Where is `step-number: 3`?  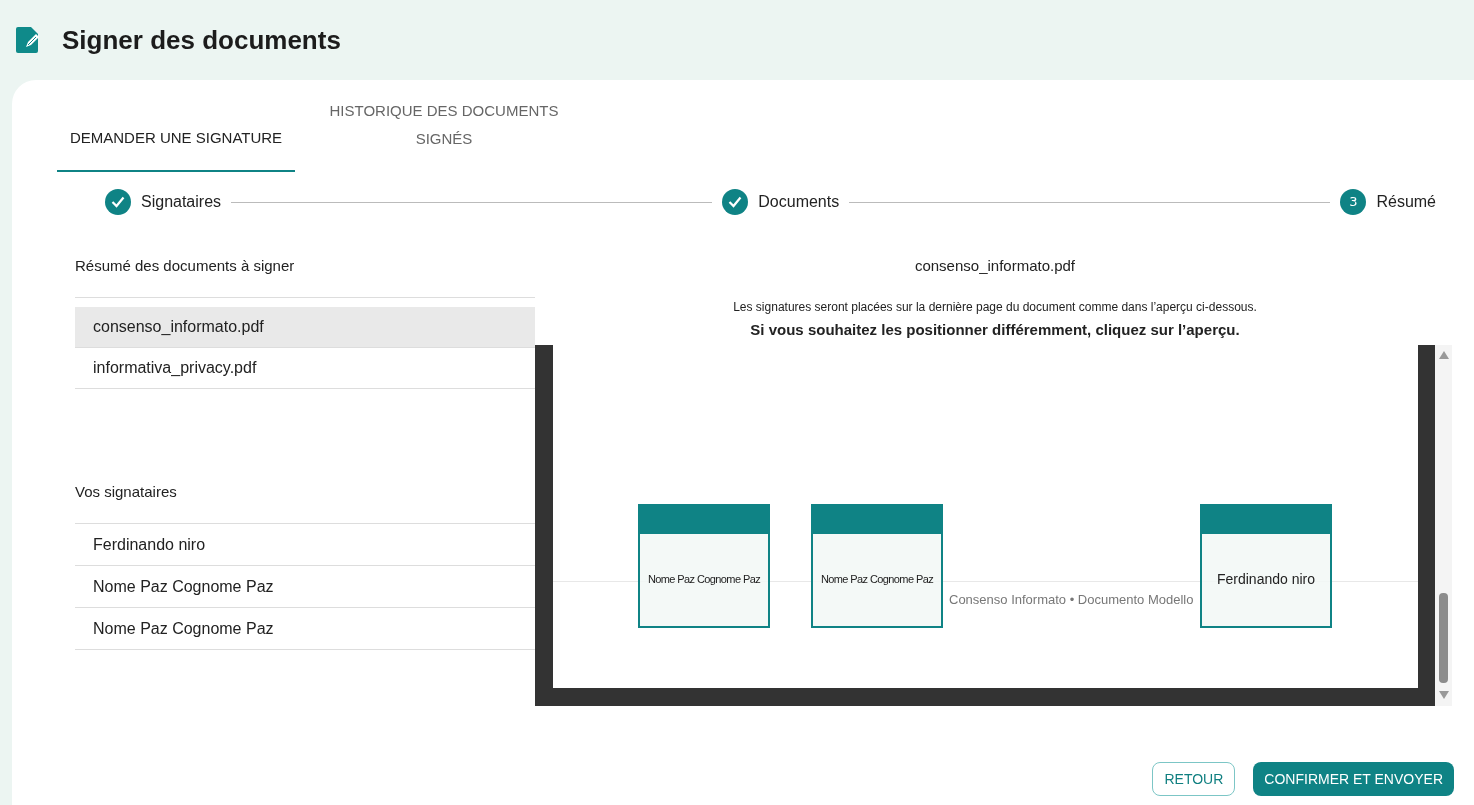 step-number: 3 is located at coordinates (1353, 202).